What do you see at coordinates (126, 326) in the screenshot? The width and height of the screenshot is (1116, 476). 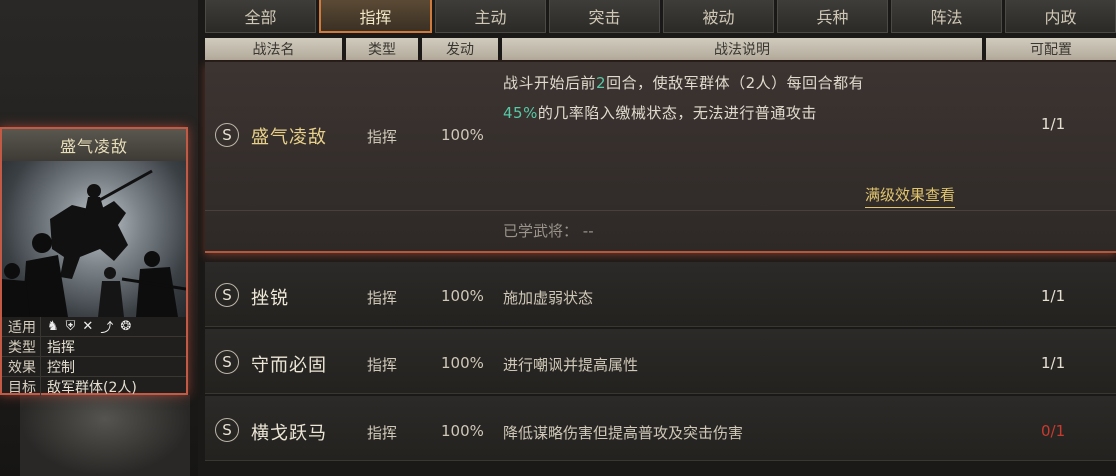 I see `chariot-icon: ❂` at bounding box center [126, 326].